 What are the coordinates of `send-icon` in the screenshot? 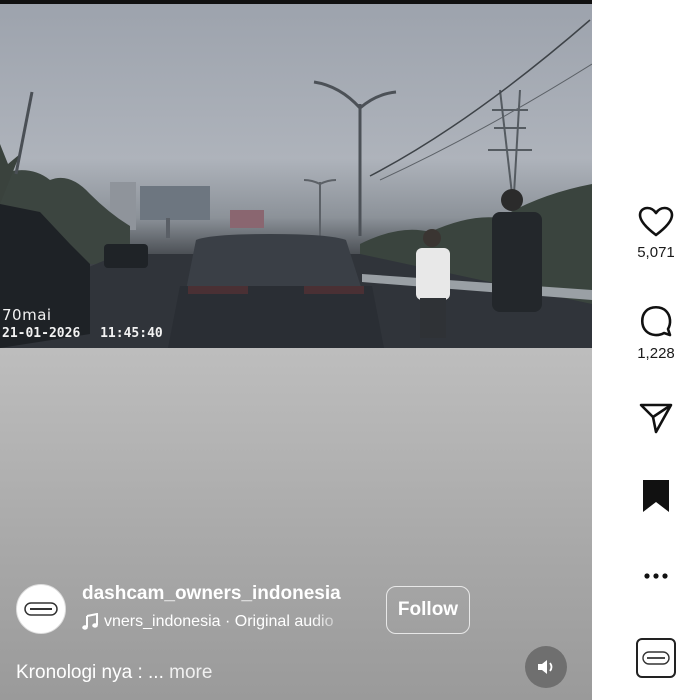 It's located at (656, 418).